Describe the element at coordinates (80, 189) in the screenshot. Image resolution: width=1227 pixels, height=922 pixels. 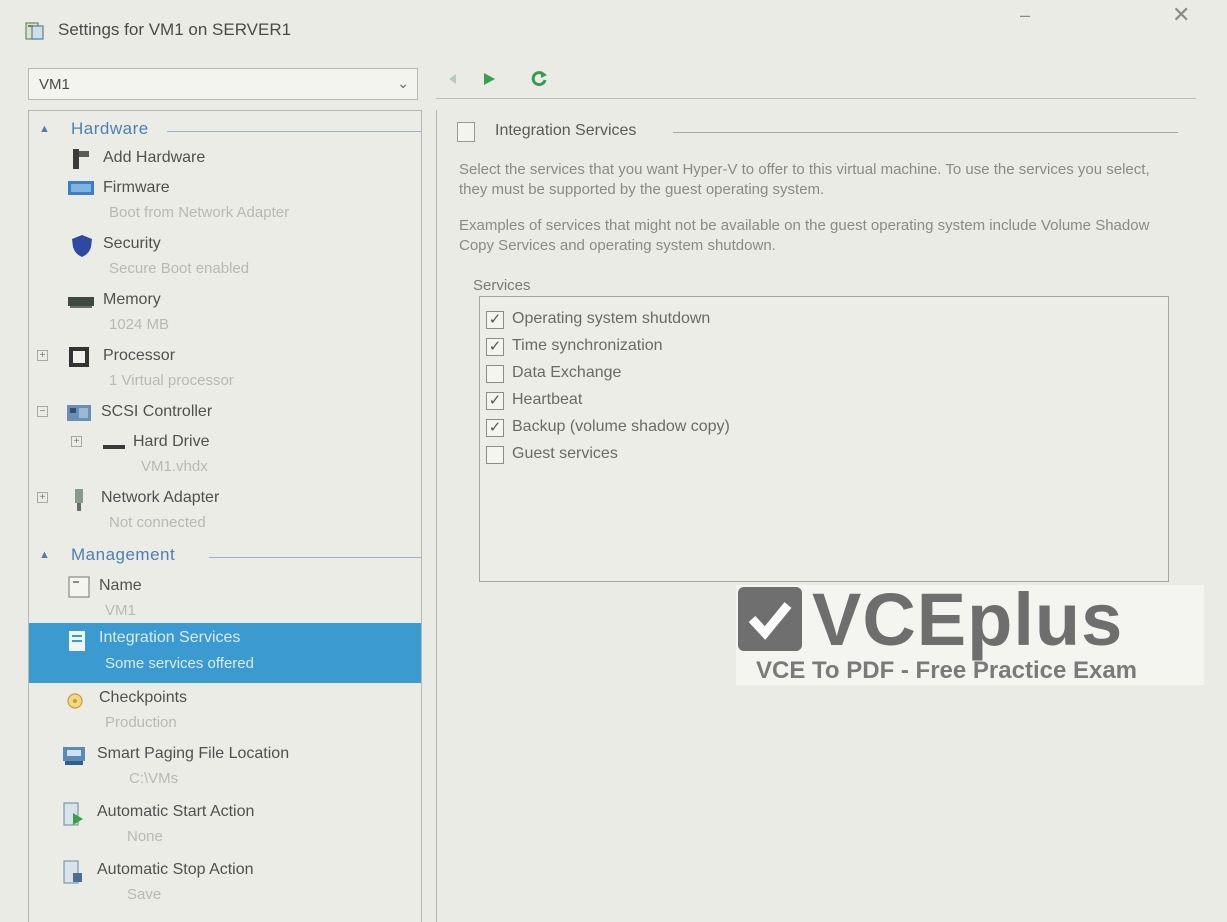
I see `firmware-icon` at that location.